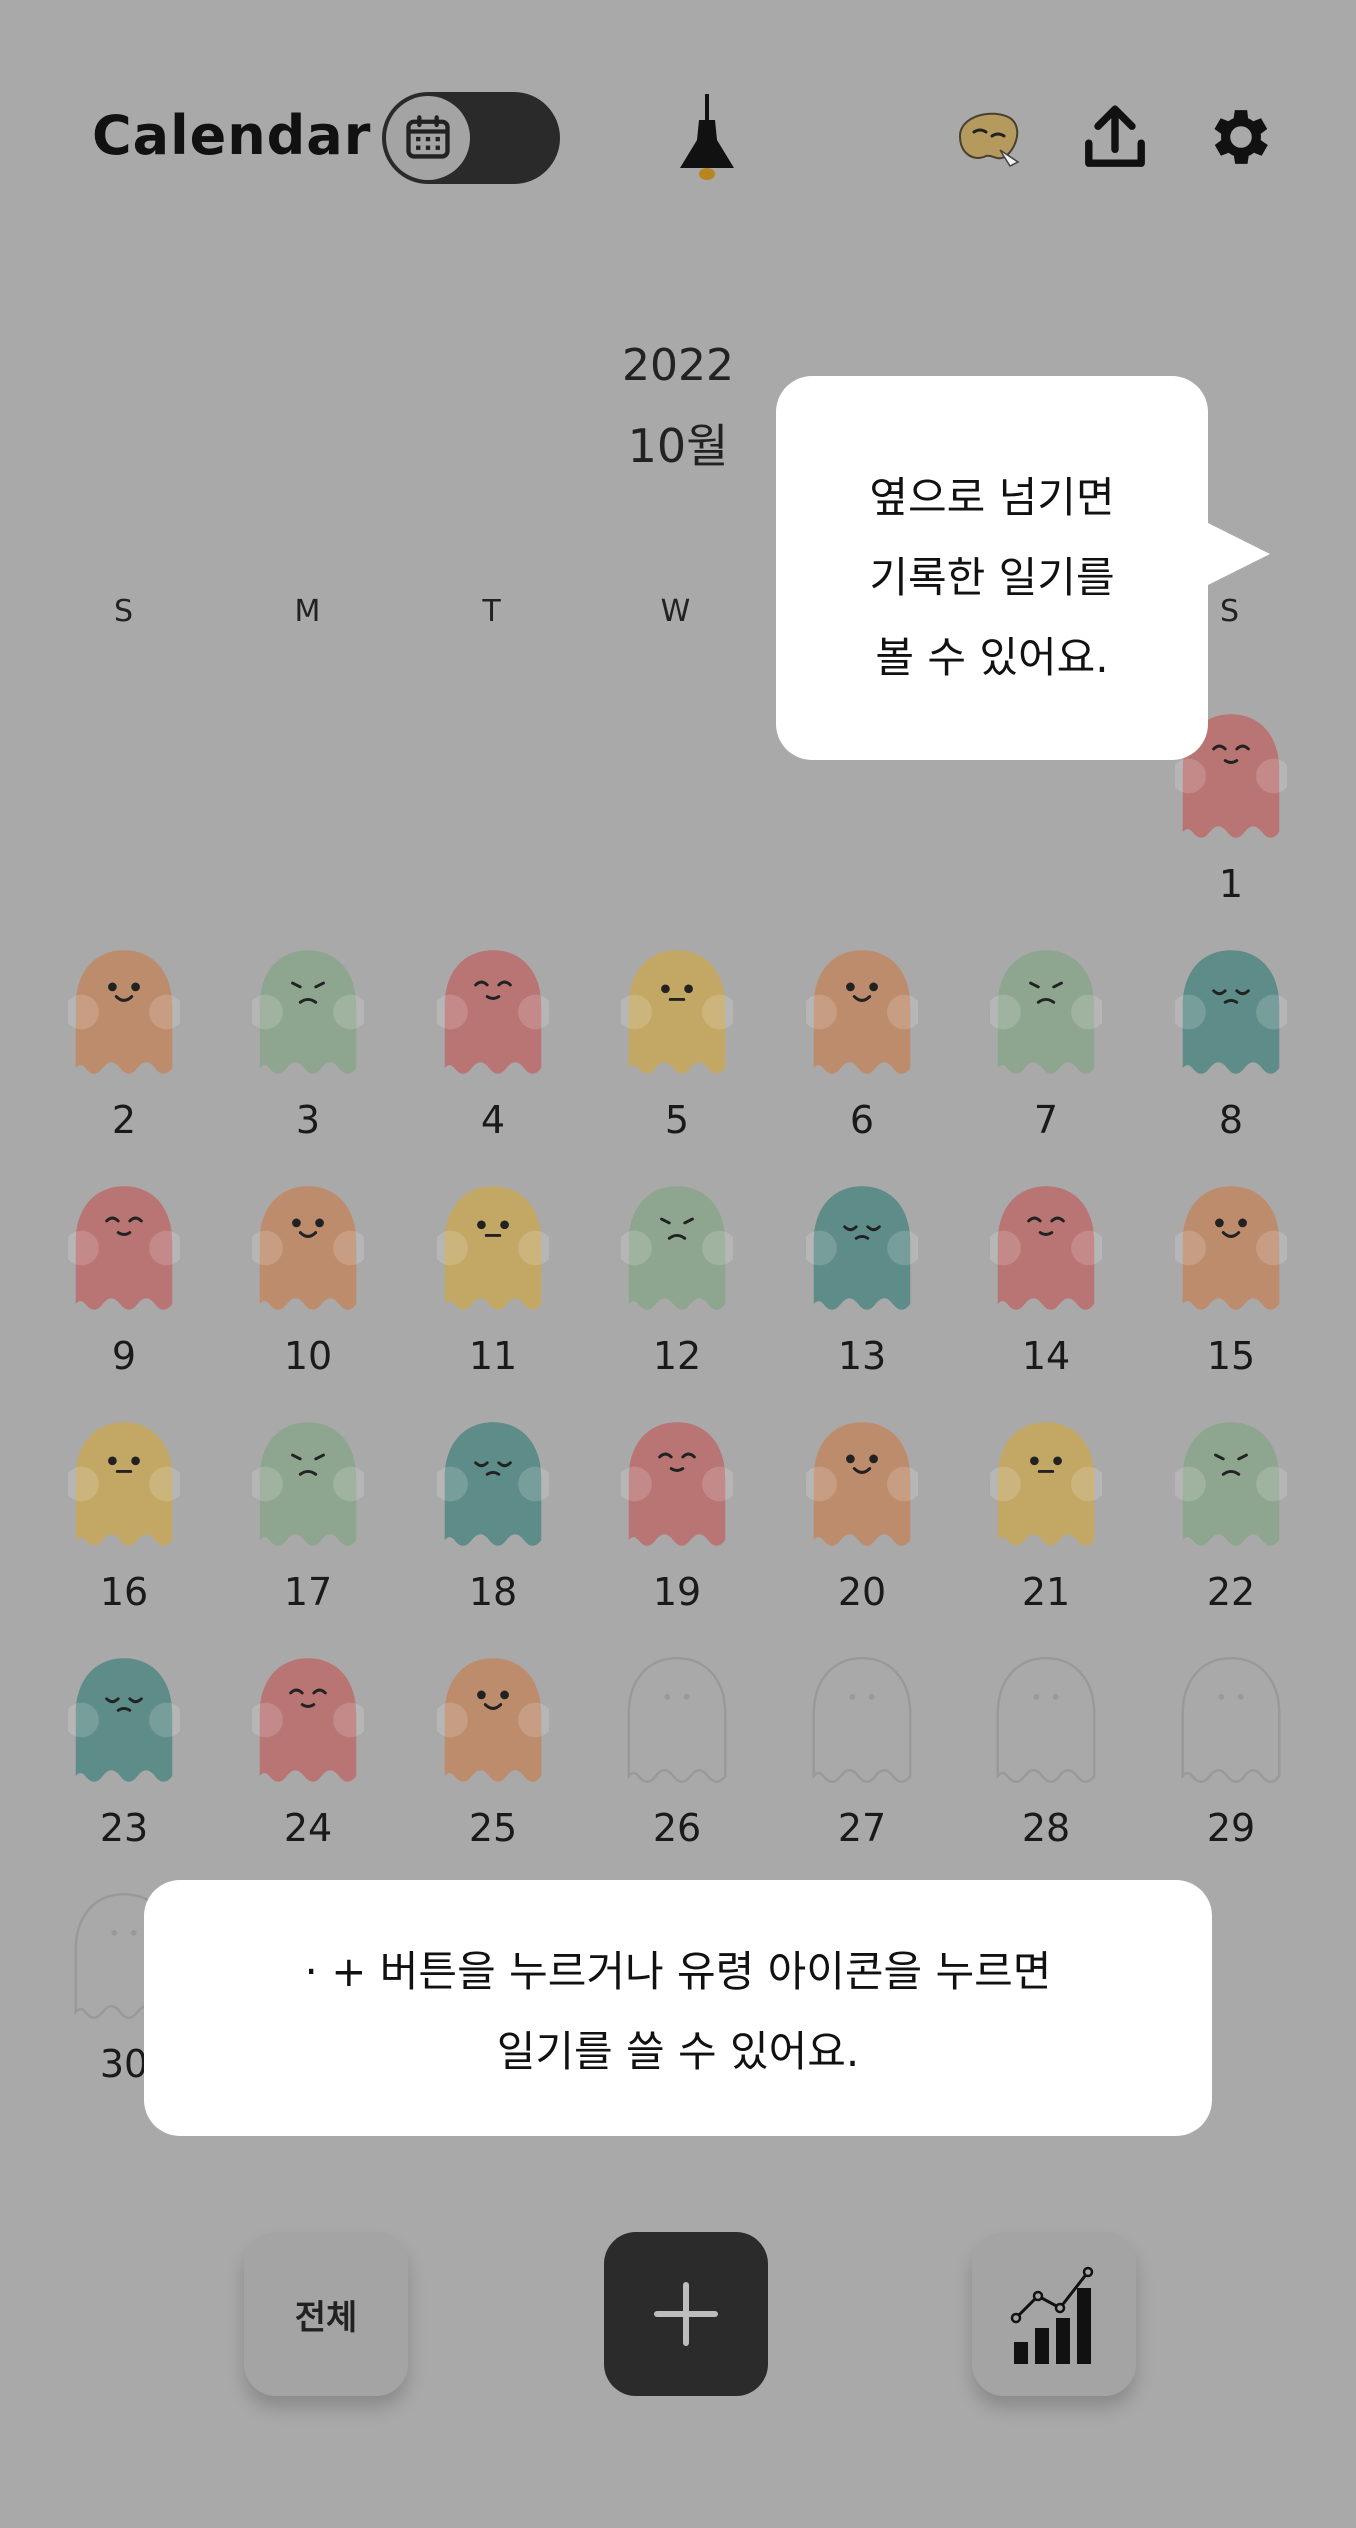 This screenshot has width=1356, height=2528. I want to click on calendar-day: 10, so click(308, 1278).